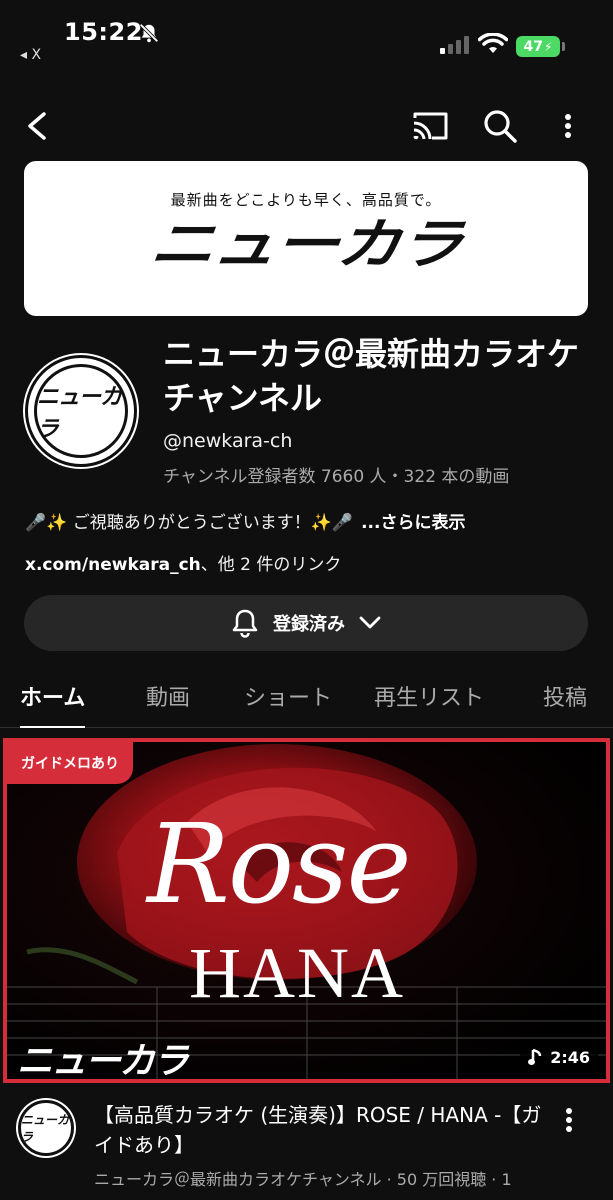 Image resolution: width=613 pixels, height=1200 pixels. I want to click on channel-description: 🎤✨ ご視聴ありがとうございます！✨🎤 ...さらに表示, so click(245, 520).